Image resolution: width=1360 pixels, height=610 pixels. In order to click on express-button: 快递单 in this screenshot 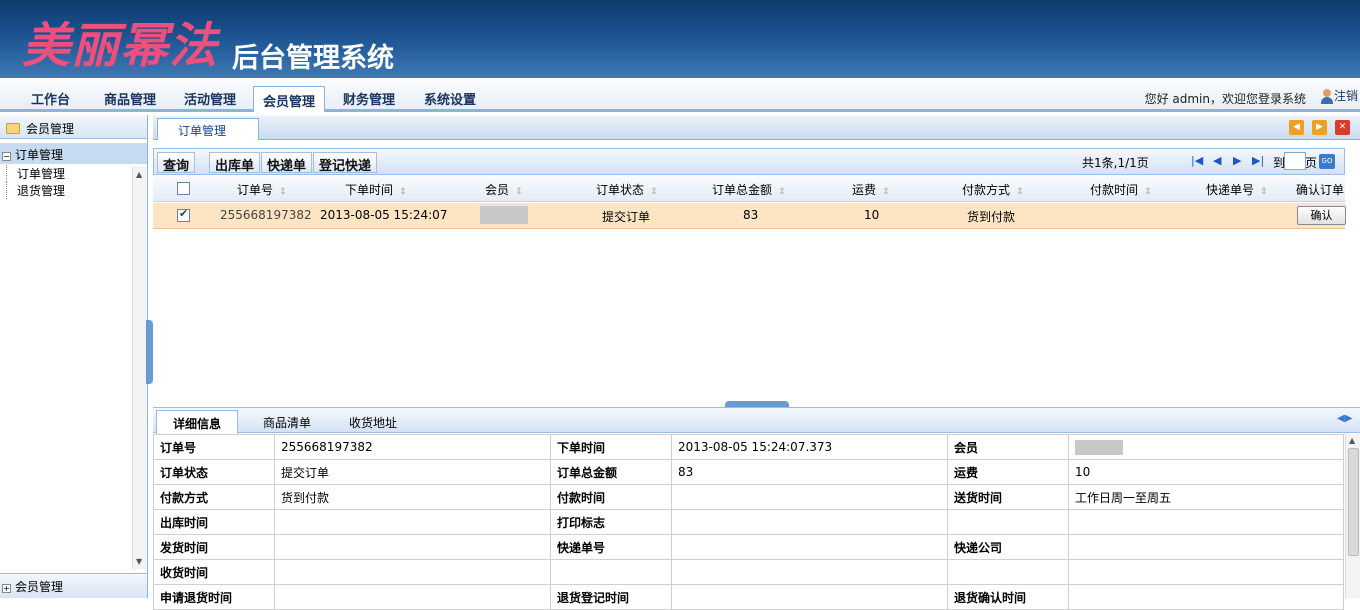, I will do `click(287, 163)`.